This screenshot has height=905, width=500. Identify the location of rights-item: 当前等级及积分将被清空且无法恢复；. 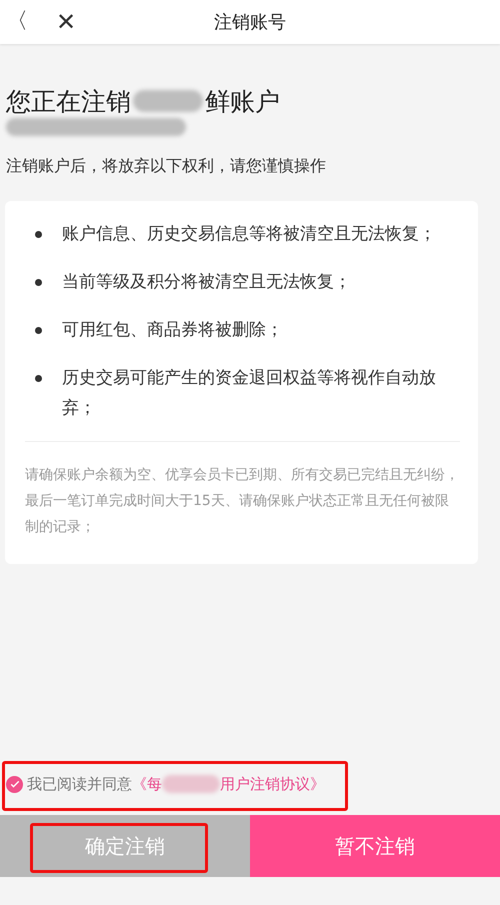
(206, 282).